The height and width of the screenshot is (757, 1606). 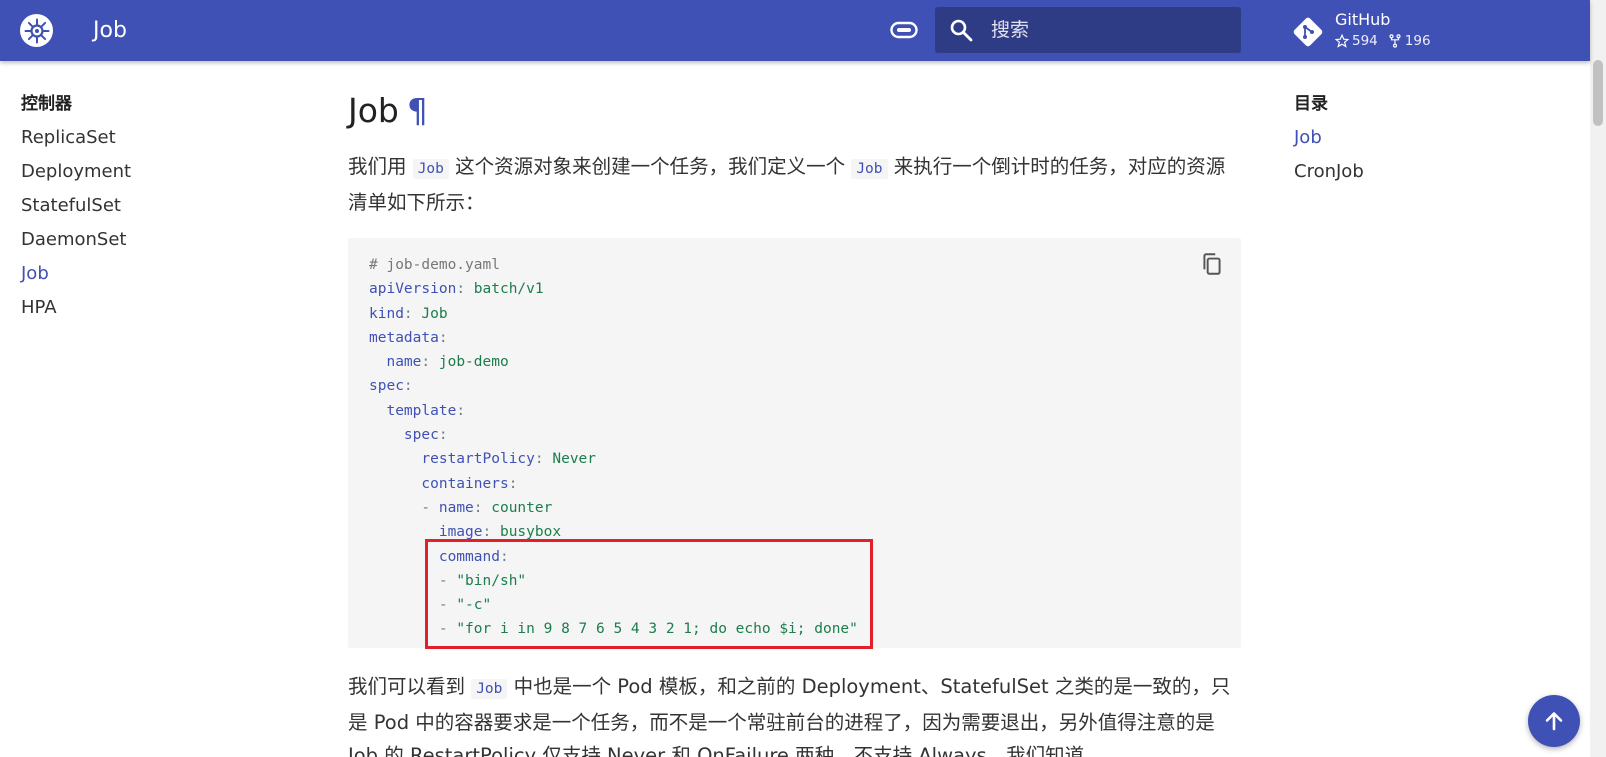 I want to click on toc-item-job: Job, so click(x=1404, y=143).